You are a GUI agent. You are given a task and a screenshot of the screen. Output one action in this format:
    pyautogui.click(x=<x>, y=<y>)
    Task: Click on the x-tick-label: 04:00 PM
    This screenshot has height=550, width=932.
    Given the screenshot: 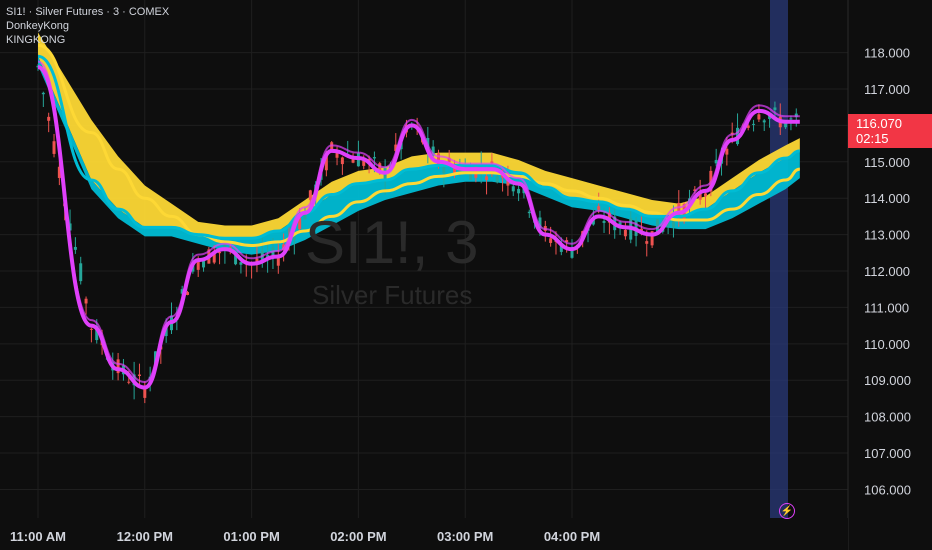 What is the action you would take?
    pyautogui.click(x=572, y=536)
    